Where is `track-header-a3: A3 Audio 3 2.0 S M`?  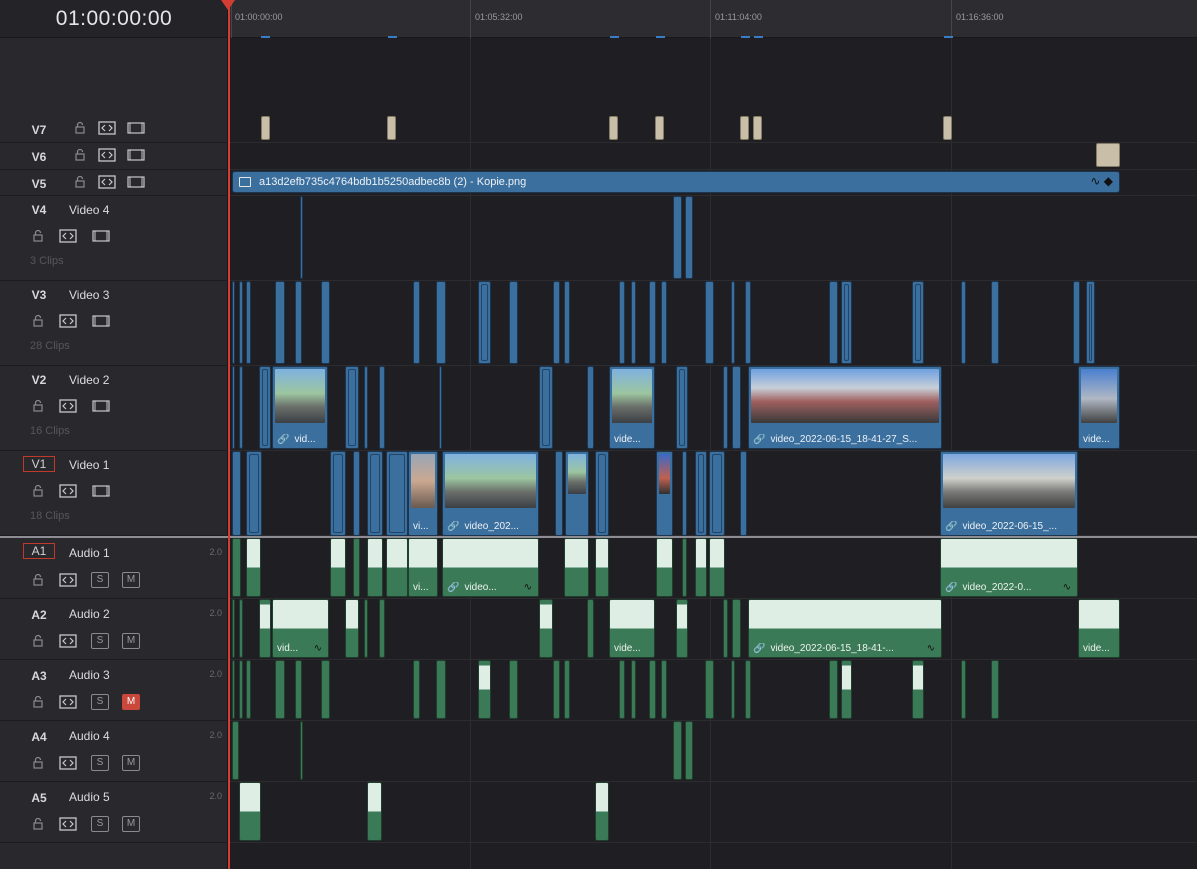
track-header-a3: A3 Audio 3 2.0 S M is located at coordinates (114, 690).